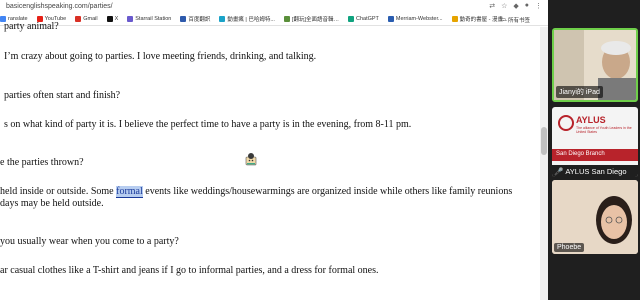 The image size is (640, 300). Describe the element at coordinates (129, 192) in the screenshot. I see `highlighted-word: formal` at that location.